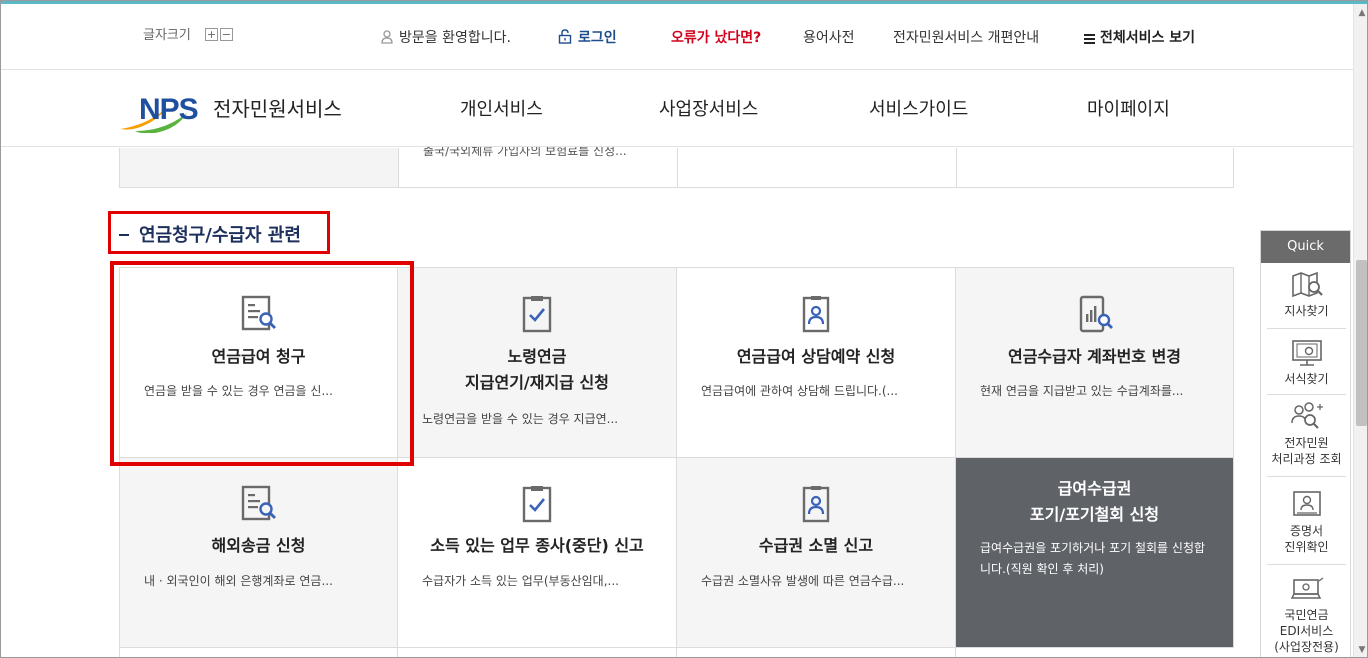 This screenshot has width=1368, height=658. Describe the element at coordinates (1093, 558) in the screenshot. I see `card-desc: 급여수급권을 포기하거나 포기 철회를 신청합니다.(직원 확인 후 처리)` at that location.